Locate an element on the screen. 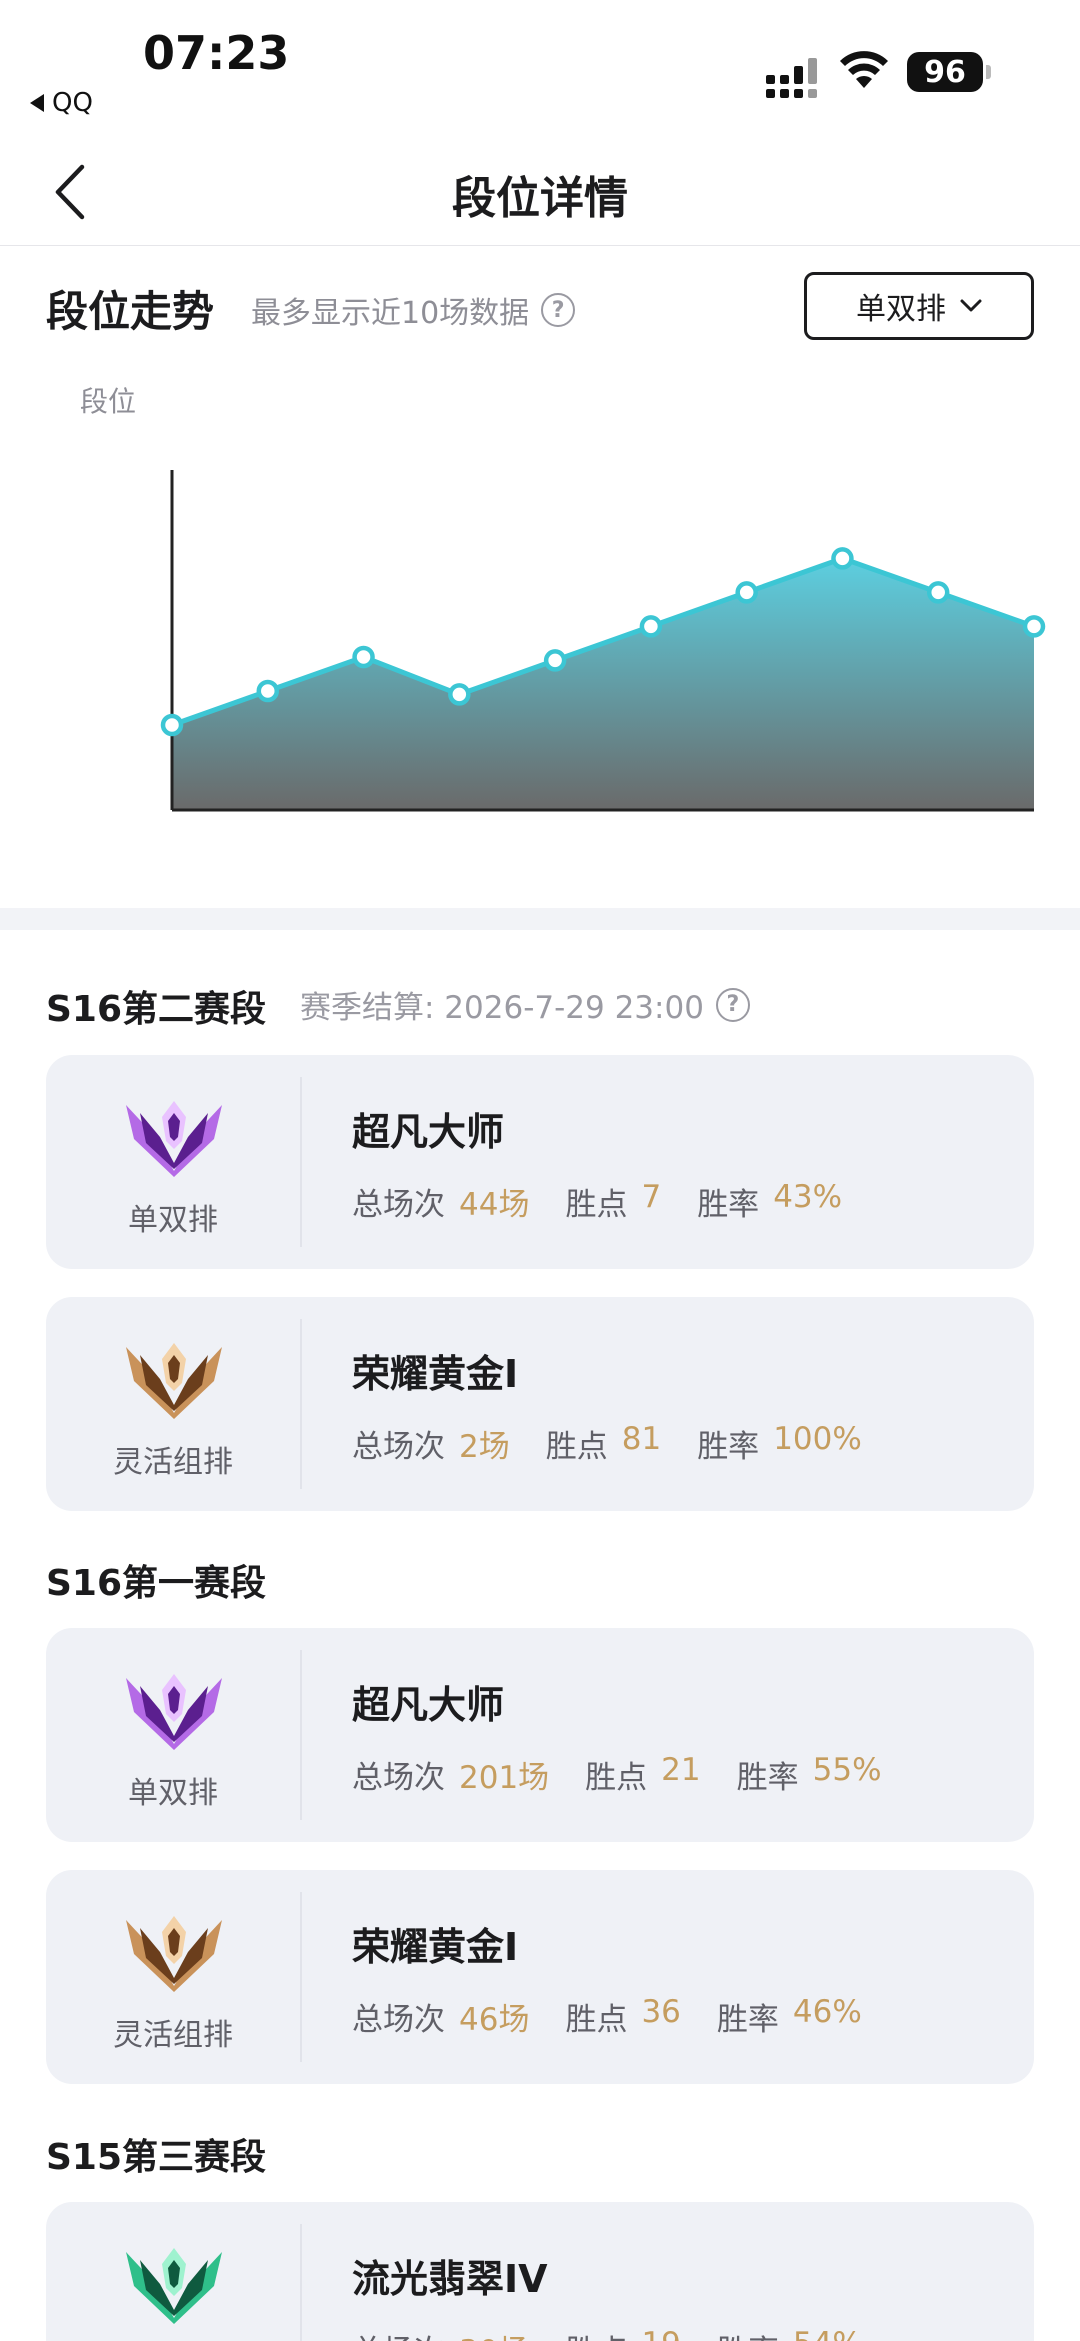 This screenshot has height=2341, width=1080. stat-value: 2场 is located at coordinates (484, 1447).